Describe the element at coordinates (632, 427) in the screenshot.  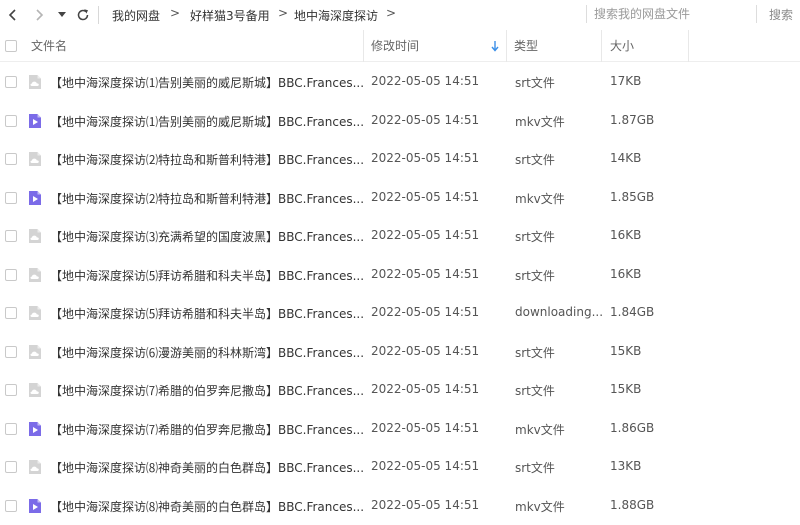
I see `file-size: 1.86GB` at that location.